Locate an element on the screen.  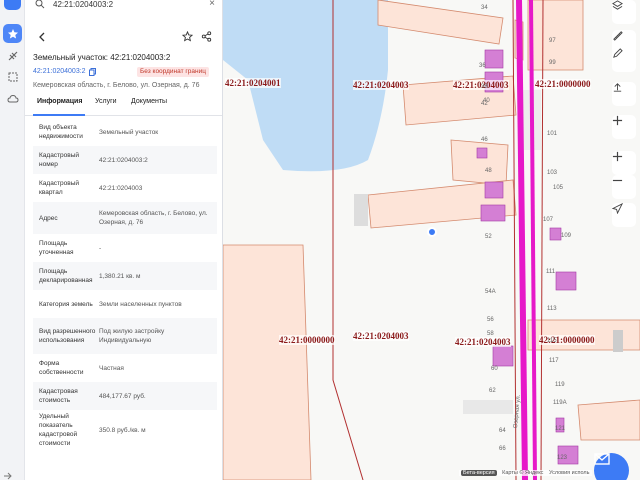
cloud-button is located at coordinates (12, 98).